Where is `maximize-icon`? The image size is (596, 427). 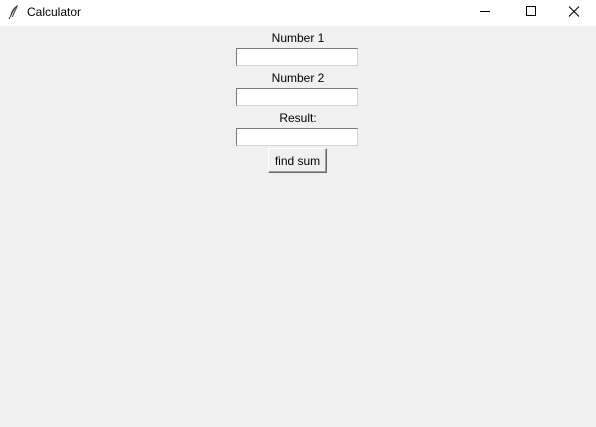 maximize-icon is located at coordinates (531, 11).